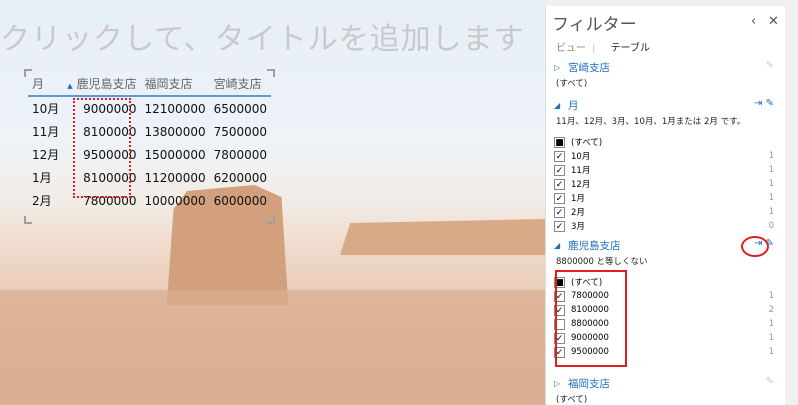  What do you see at coordinates (651, 122) in the screenshot?
I see `filter-summary: 11月、12月、3月、10月、1月または 2月 です。` at bounding box center [651, 122].